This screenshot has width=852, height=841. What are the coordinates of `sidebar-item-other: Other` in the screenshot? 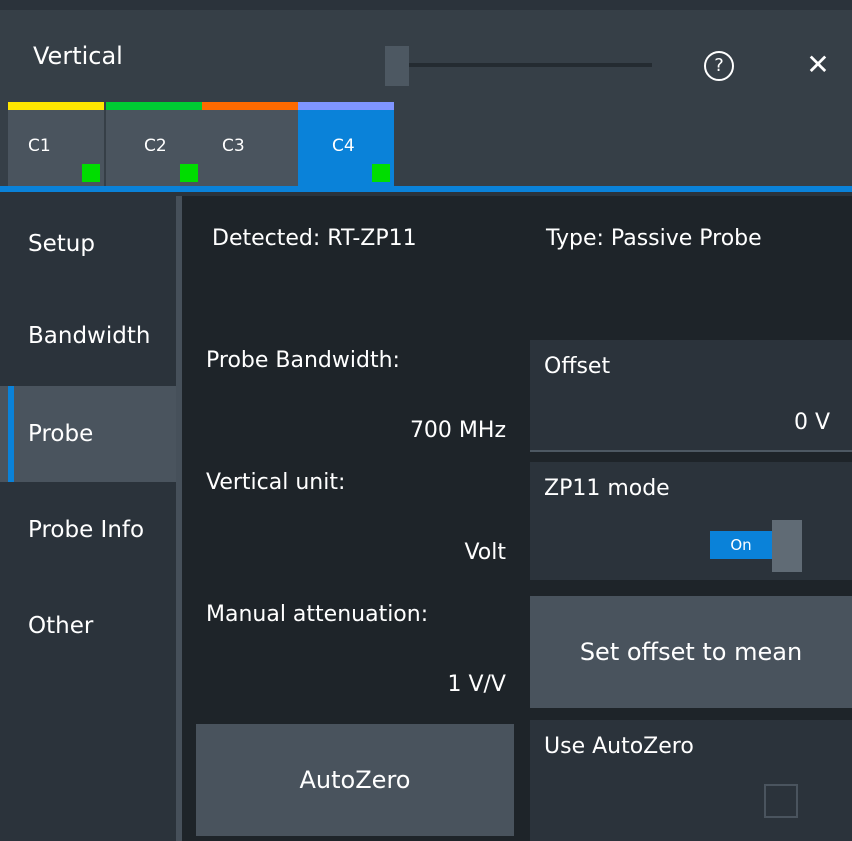 It's located at (88, 626).